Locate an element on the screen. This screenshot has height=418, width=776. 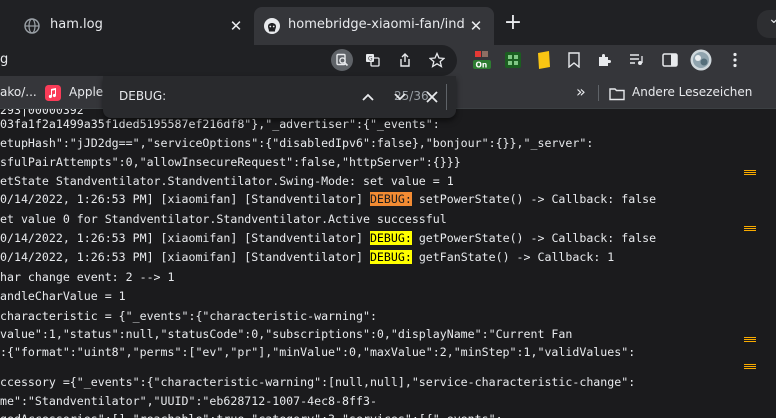
log-text: getFanState() -> Callback: 1 is located at coordinates (513, 257).